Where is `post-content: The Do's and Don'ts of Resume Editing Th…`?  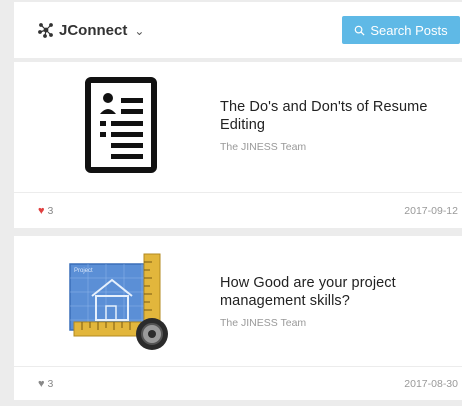 post-content: The Do's and Don'ts of Resume Editing Th… is located at coordinates (332, 125).